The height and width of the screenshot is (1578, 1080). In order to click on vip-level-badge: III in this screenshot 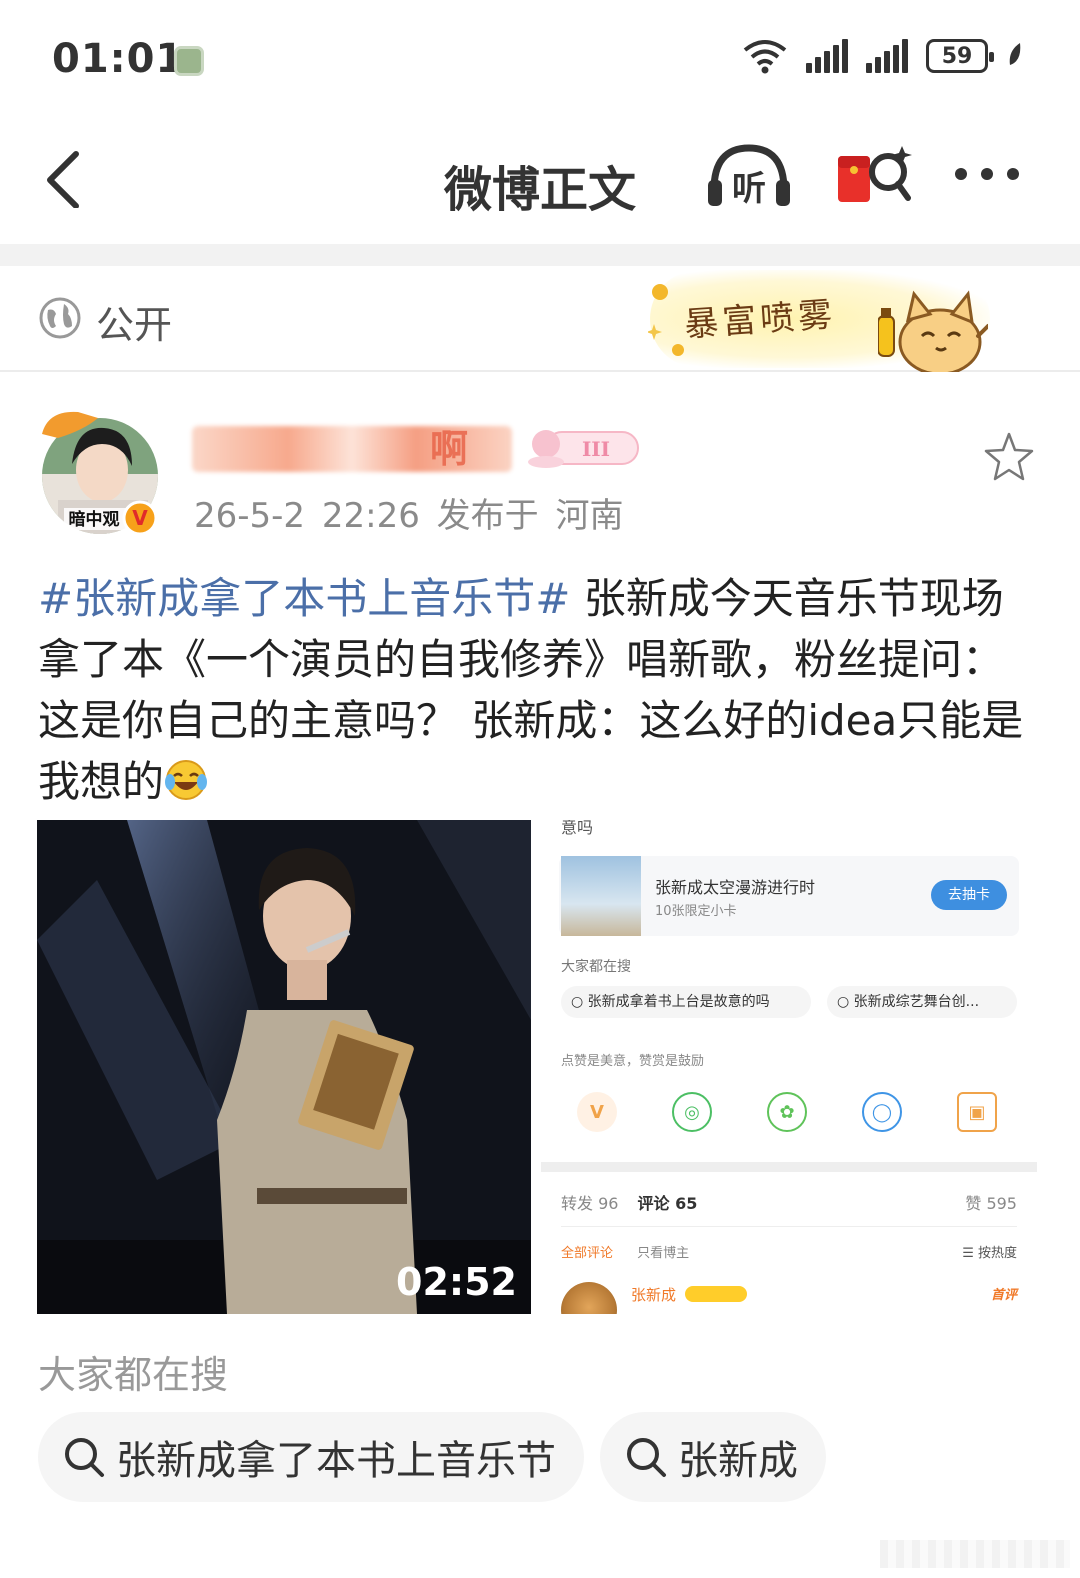, I will do `click(583, 449)`.